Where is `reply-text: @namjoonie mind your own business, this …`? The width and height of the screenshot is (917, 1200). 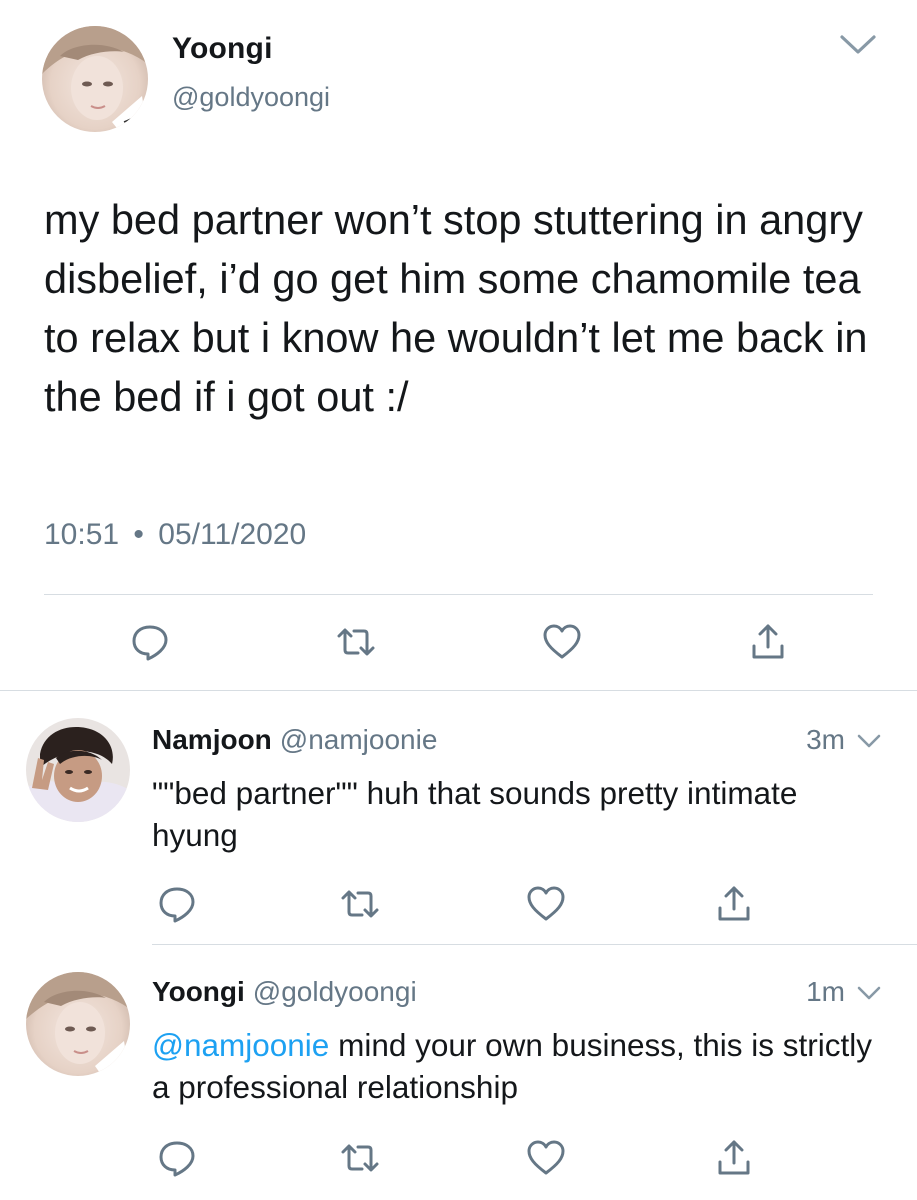 reply-text: @namjoonie mind your own business, this … is located at coordinates (522, 1066).